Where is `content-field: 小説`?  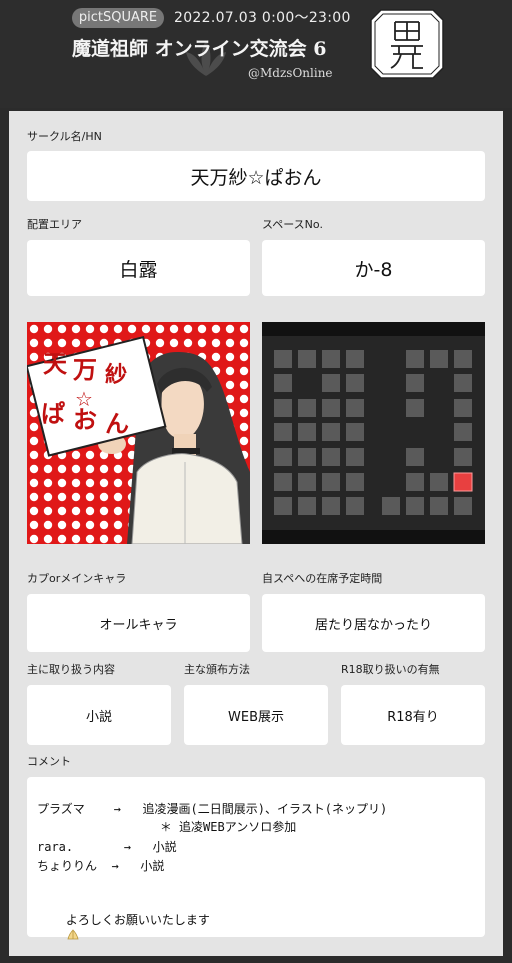 content-field: 小説 is located at coordinates (99, 715).